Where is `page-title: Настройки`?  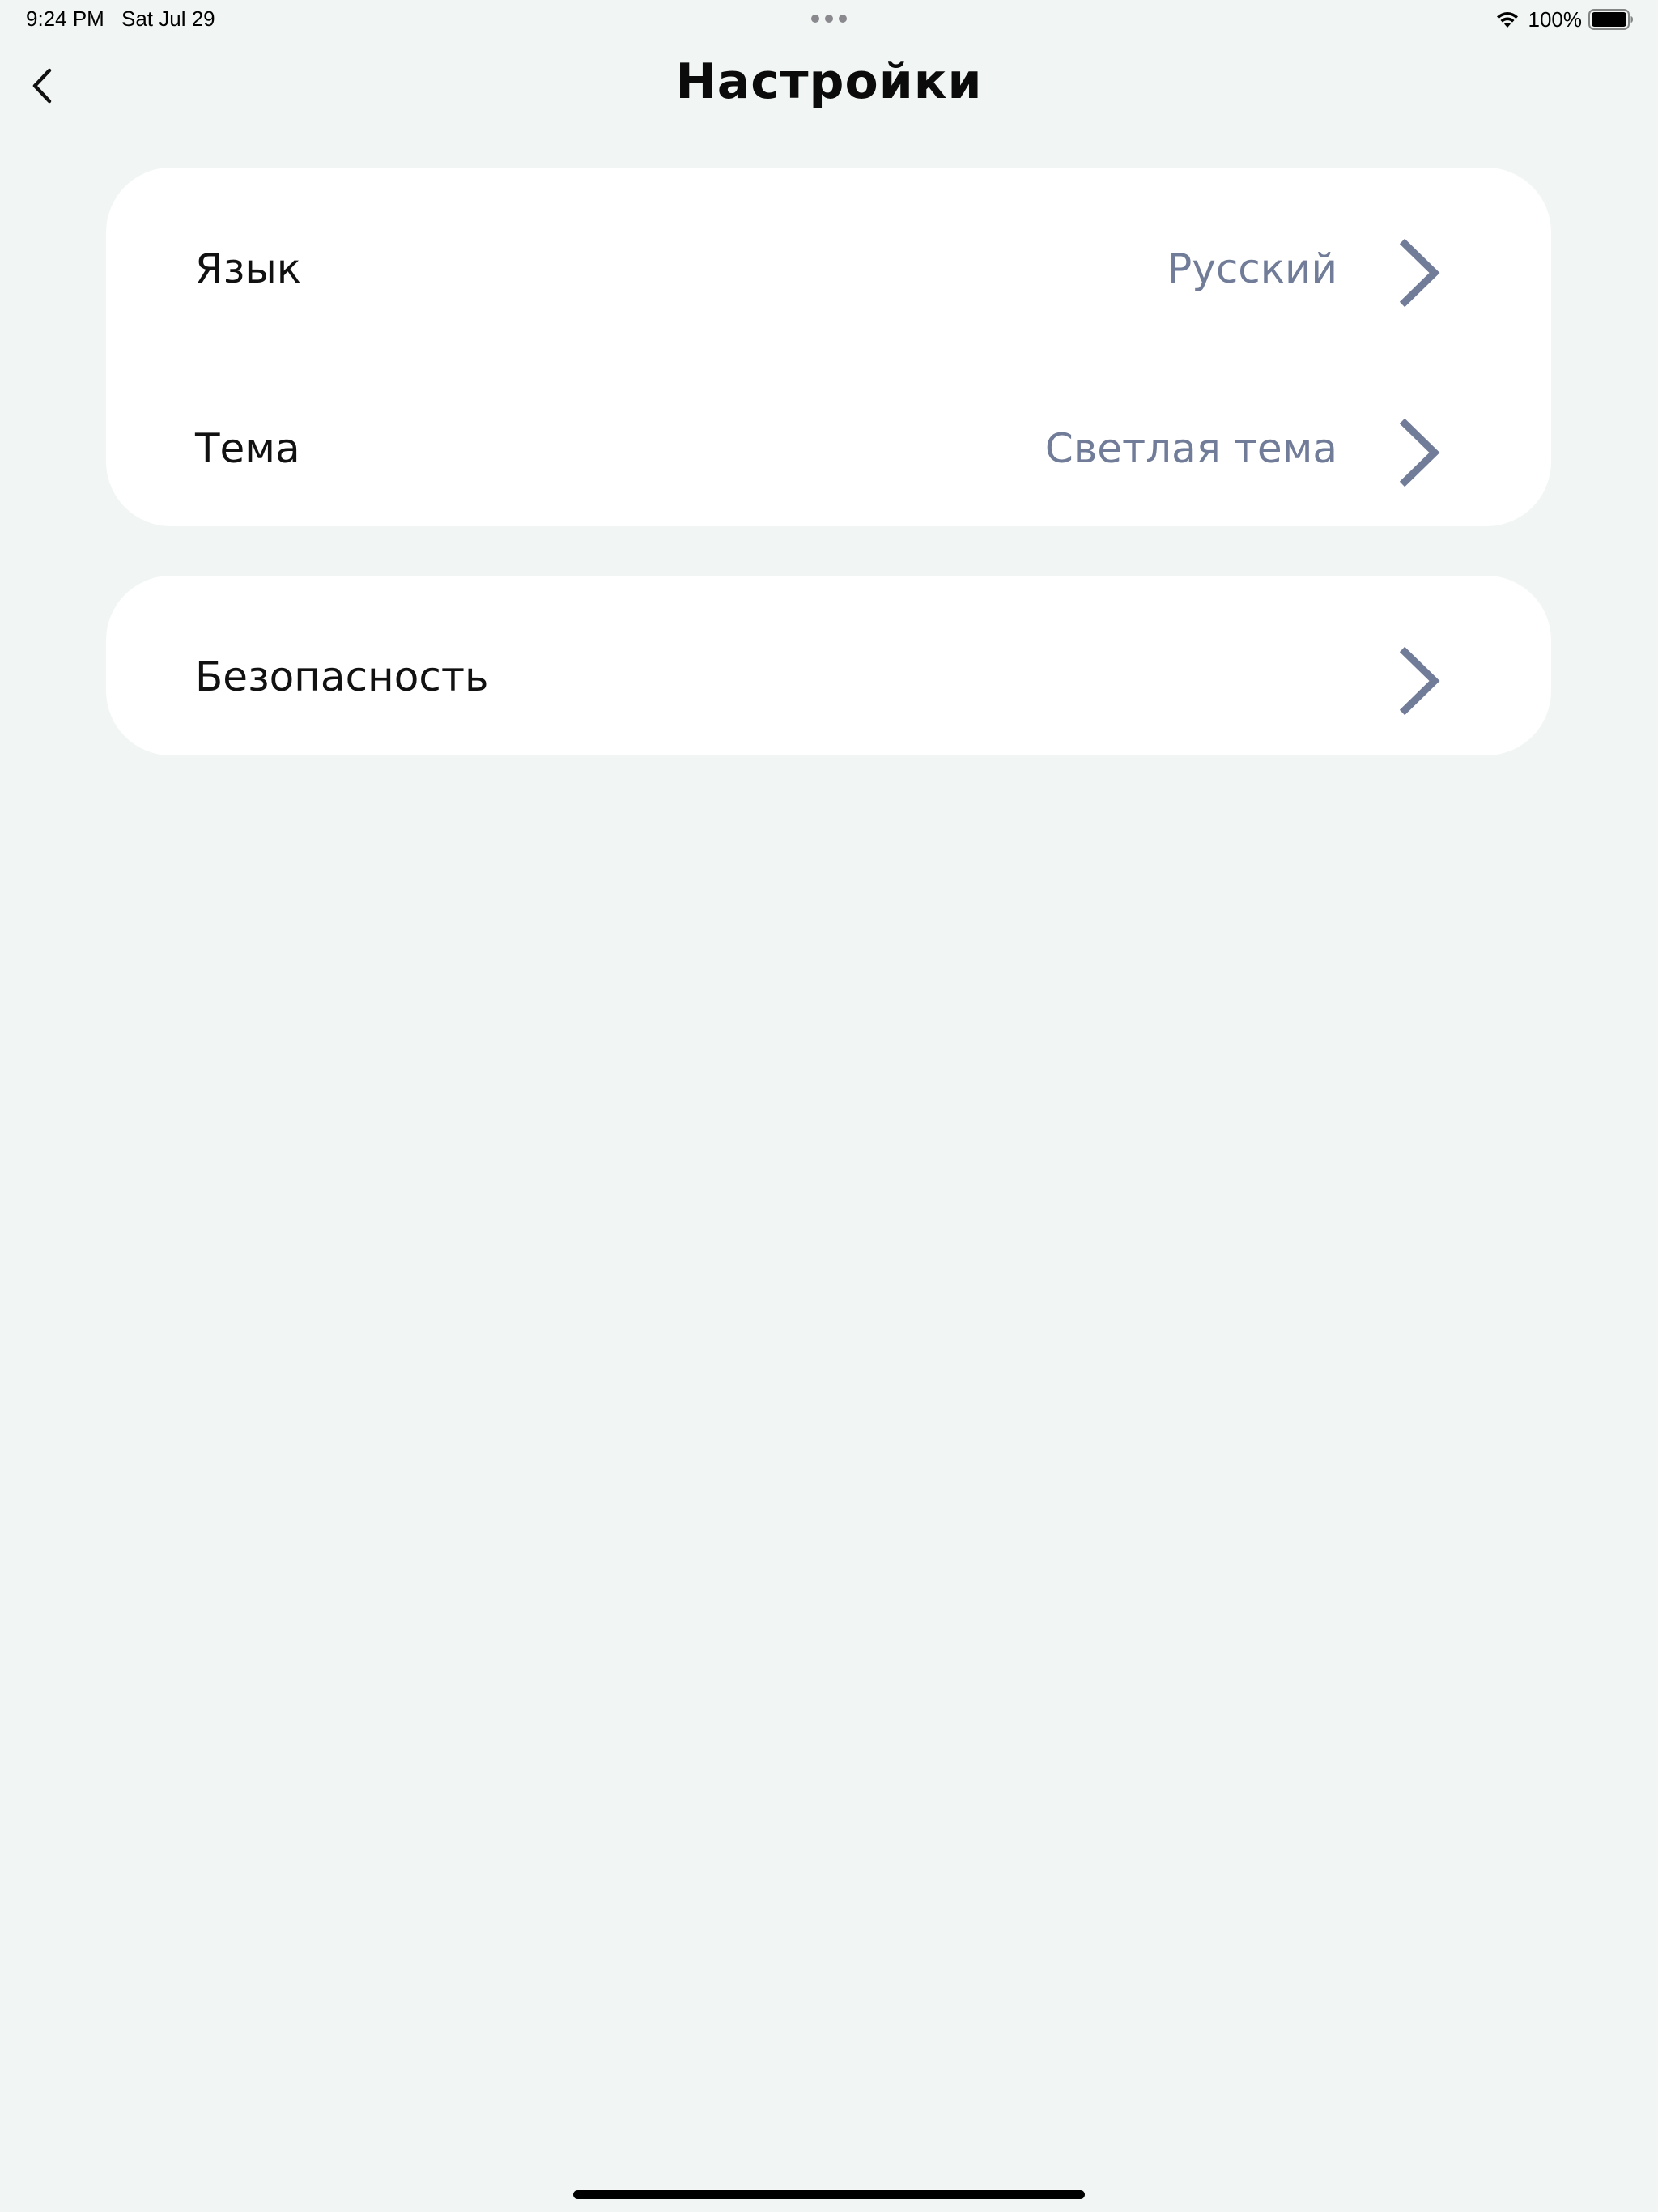
page-title: Настройки is located at coordinates (829, 82).